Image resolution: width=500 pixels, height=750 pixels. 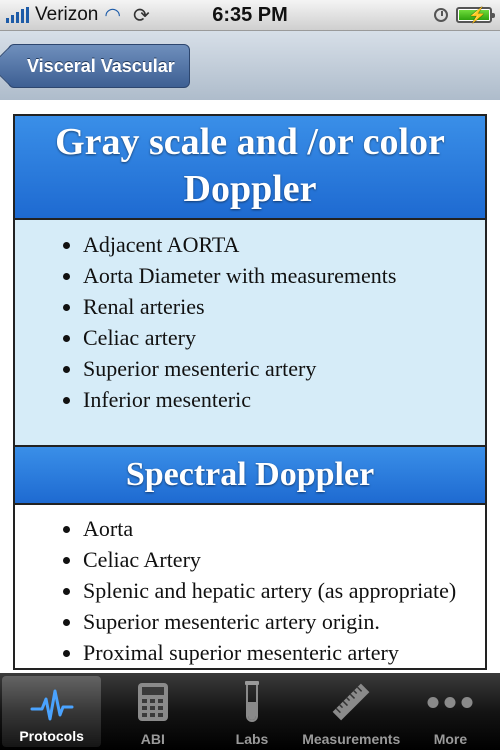 I want to click on back-button: Visceral Vascular, so click(x=99, y=66).